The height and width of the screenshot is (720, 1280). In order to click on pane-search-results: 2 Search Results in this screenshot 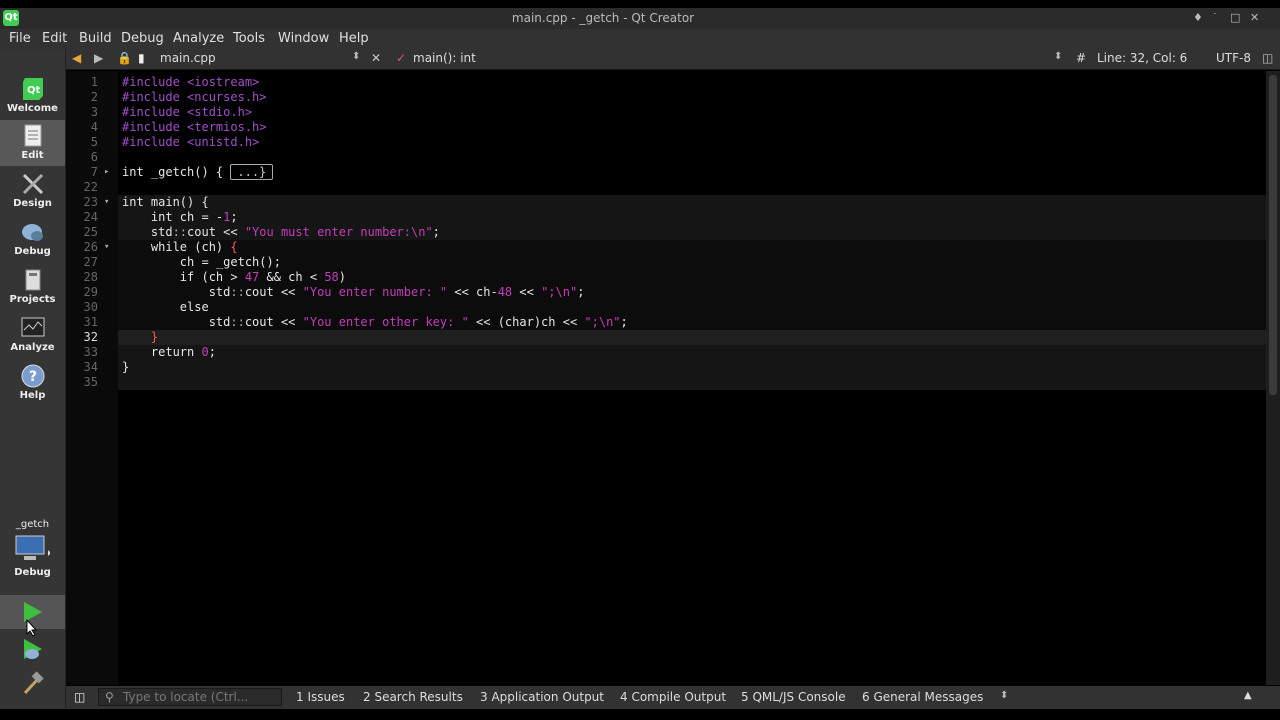, I will do `click(413, 697)`.